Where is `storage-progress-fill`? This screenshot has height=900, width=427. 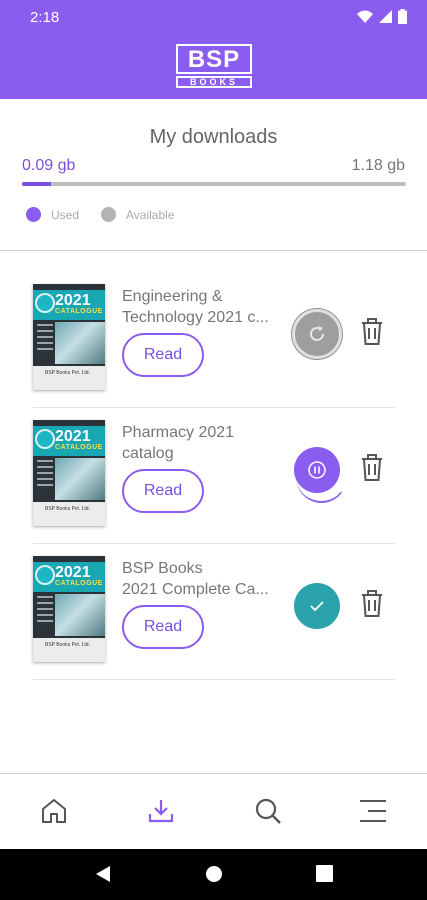 storage-progress-fill is located at coordinates (37, 184).